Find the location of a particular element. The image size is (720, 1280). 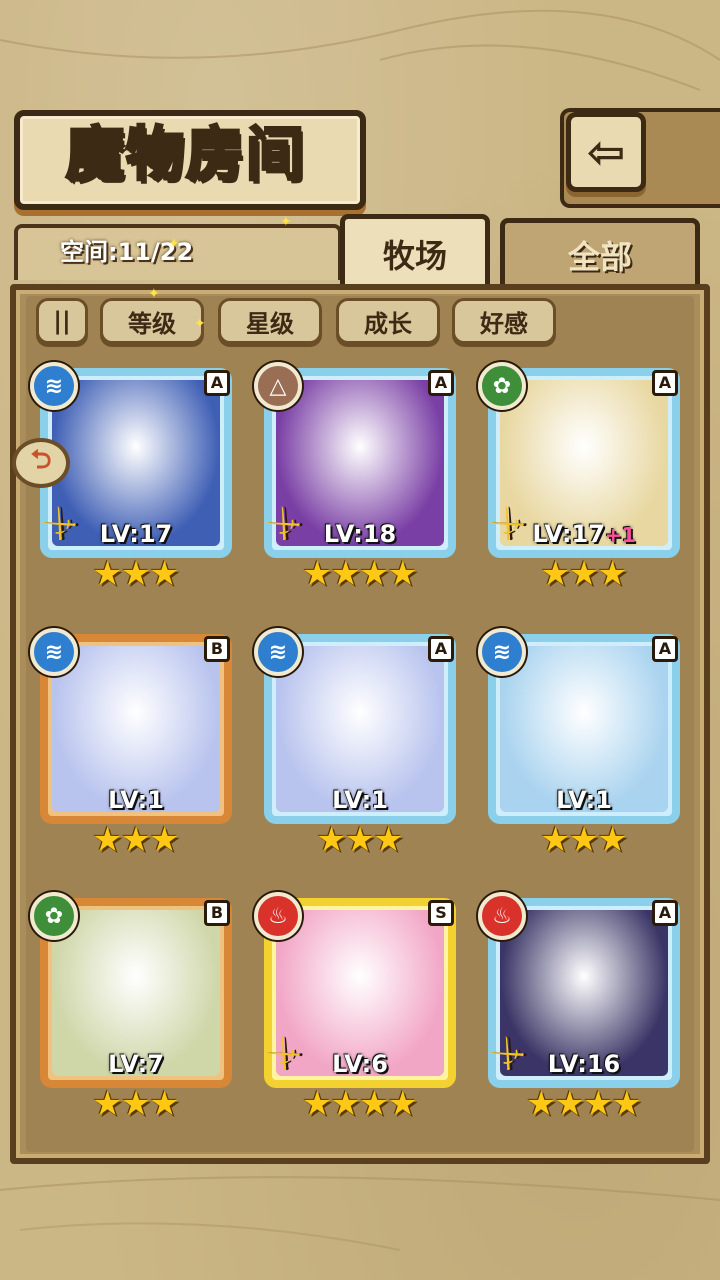

sort-growth-button: 成长 is located at coordinates (388, 321).